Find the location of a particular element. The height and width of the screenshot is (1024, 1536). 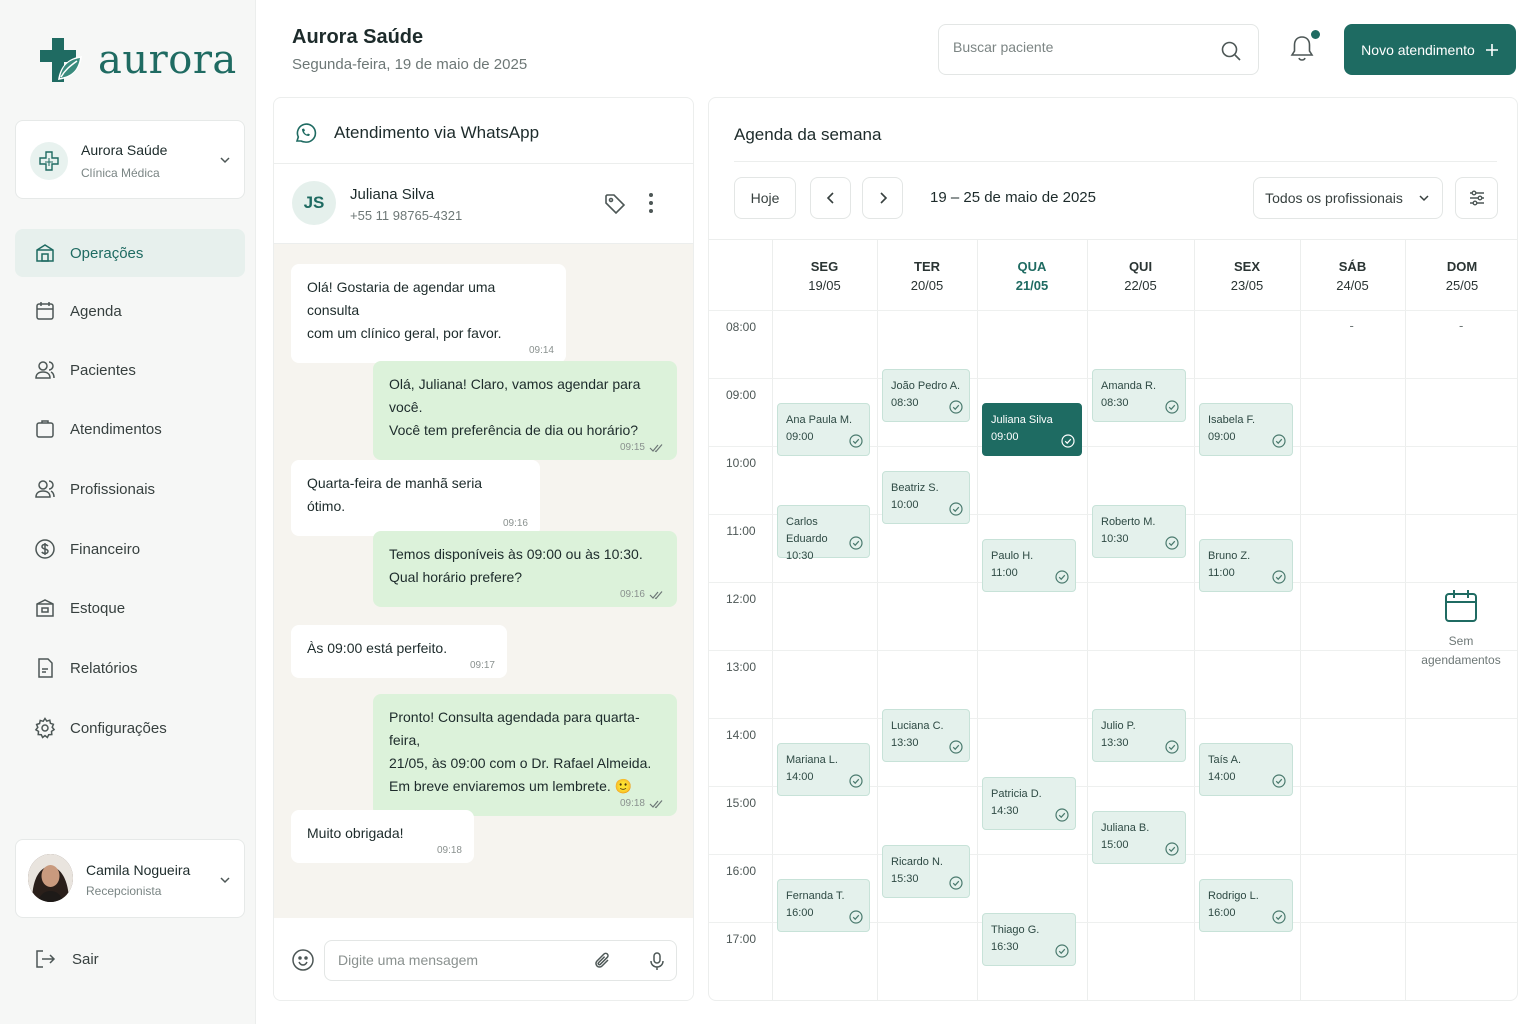

day-date: 24/05 is located at coordinates (1352, 285).